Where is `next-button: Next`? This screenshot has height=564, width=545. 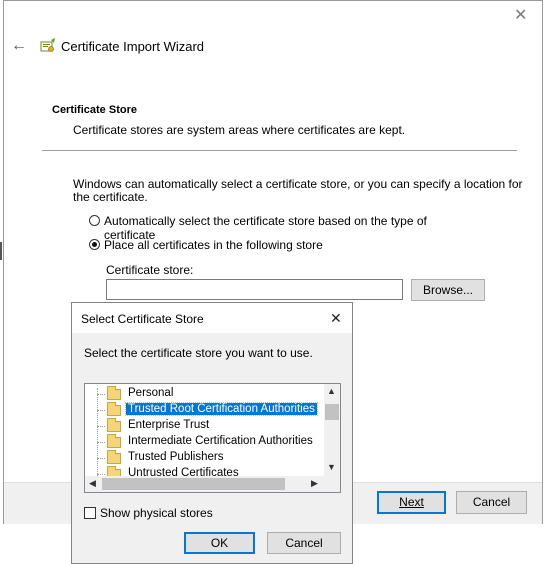
next-button: Next is located at coordinates (411, 502).